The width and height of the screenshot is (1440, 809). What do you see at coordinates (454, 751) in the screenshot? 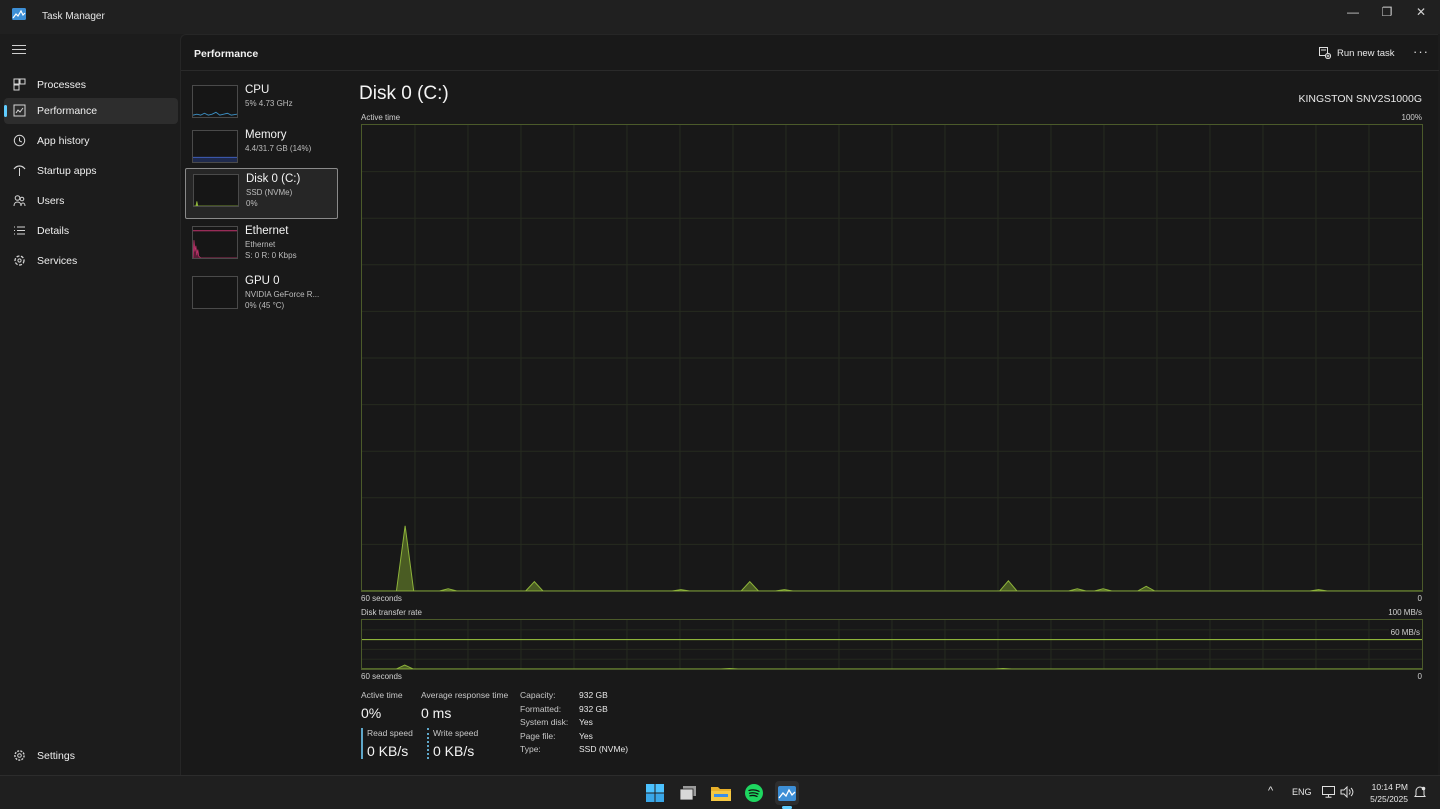
I see `write-speed-value: 0 KB/s` at bounding box center [454, 751].